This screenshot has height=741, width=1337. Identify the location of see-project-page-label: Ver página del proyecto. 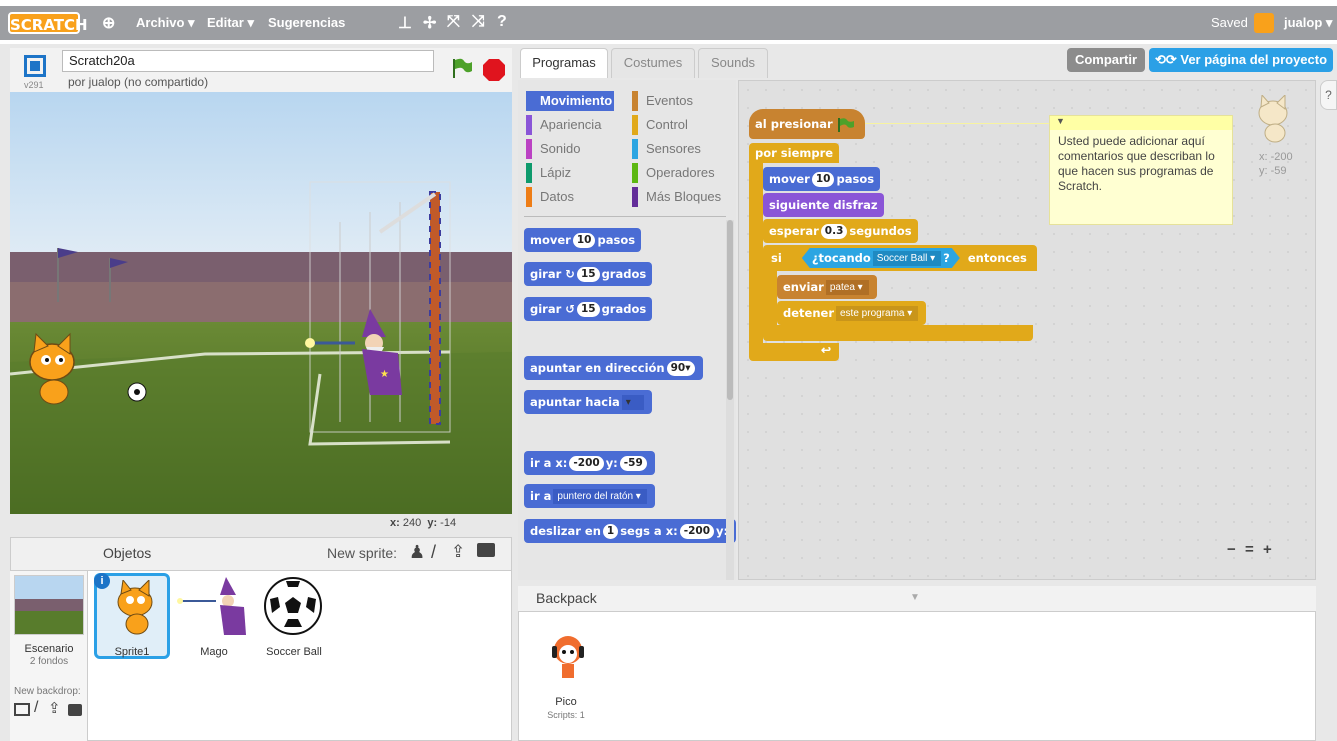
(1254, 59).